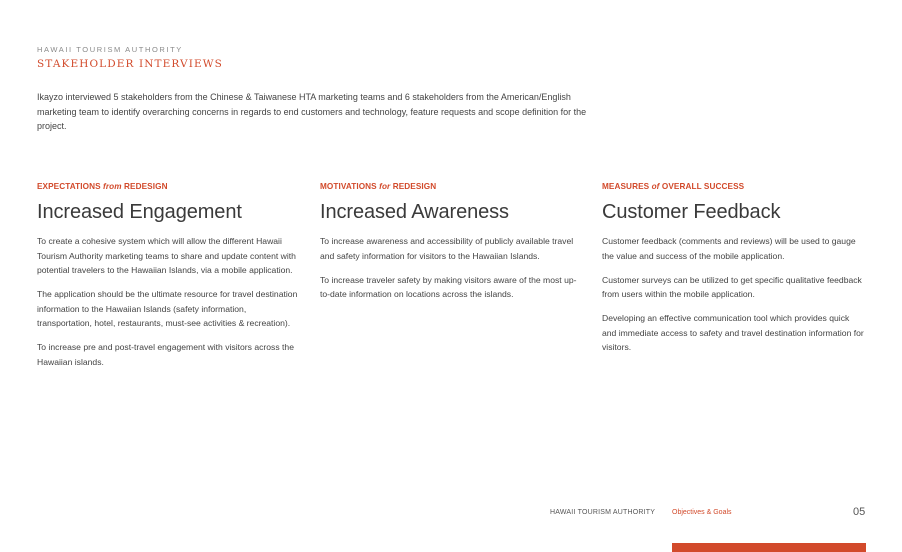  Describe the element at coordinates (702, 512) in the screenshot. I see `footer-section-label: Objectives & Goals` at that location.